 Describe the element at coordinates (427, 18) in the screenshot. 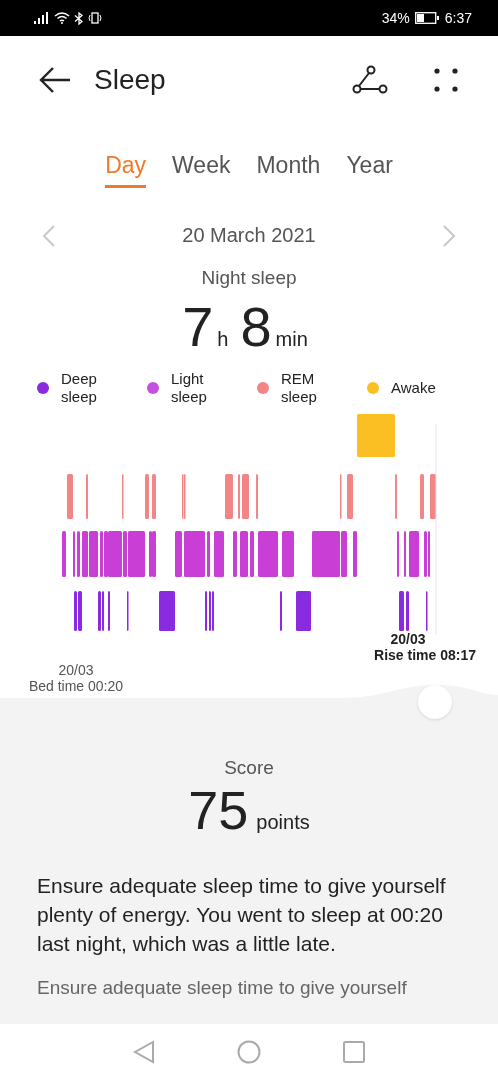

I see `battery-icon` at that location.